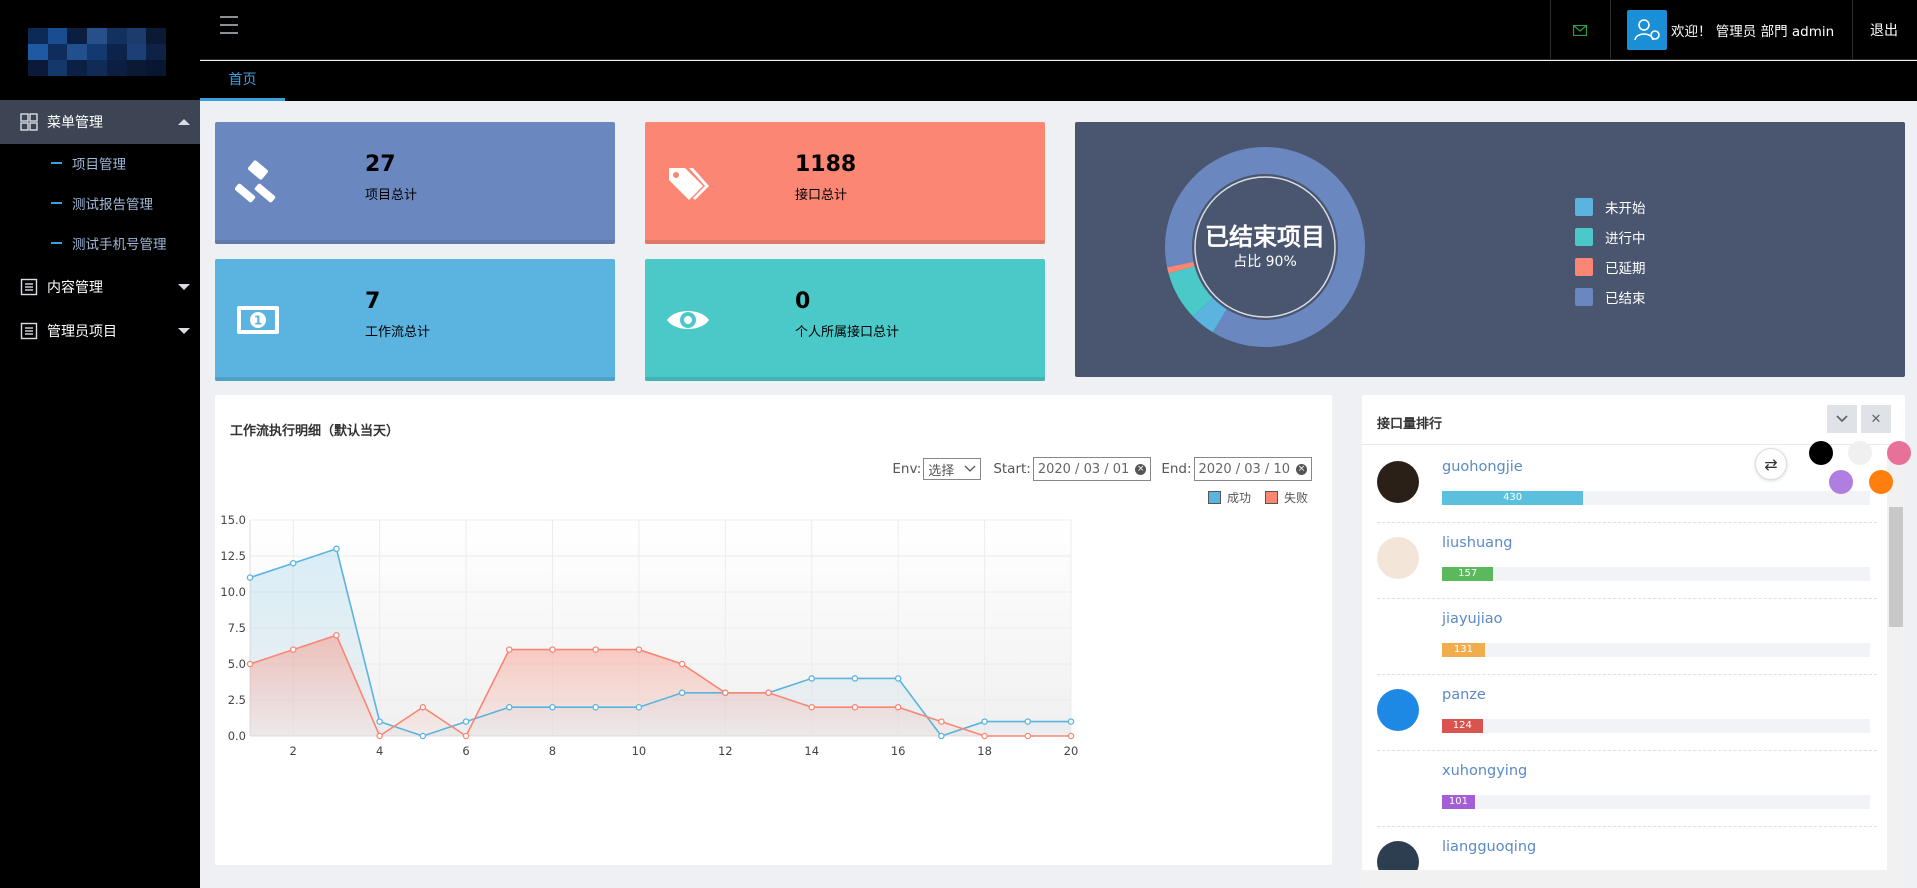  Describe the element at coordinates (1884, 30) in the screenshot. I see `logout-button: 退出` at that location.